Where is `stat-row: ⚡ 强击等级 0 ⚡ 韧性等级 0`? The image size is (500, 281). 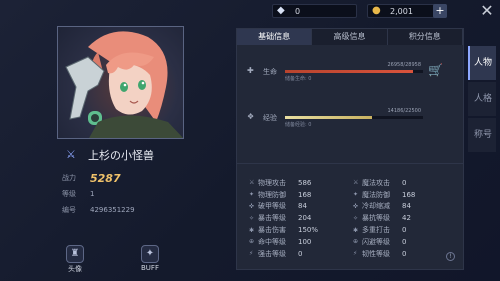
stat-row: ⚡ 强击等级 0 ⚡ 韧性等级 0 is located at coordinates (350, 254).